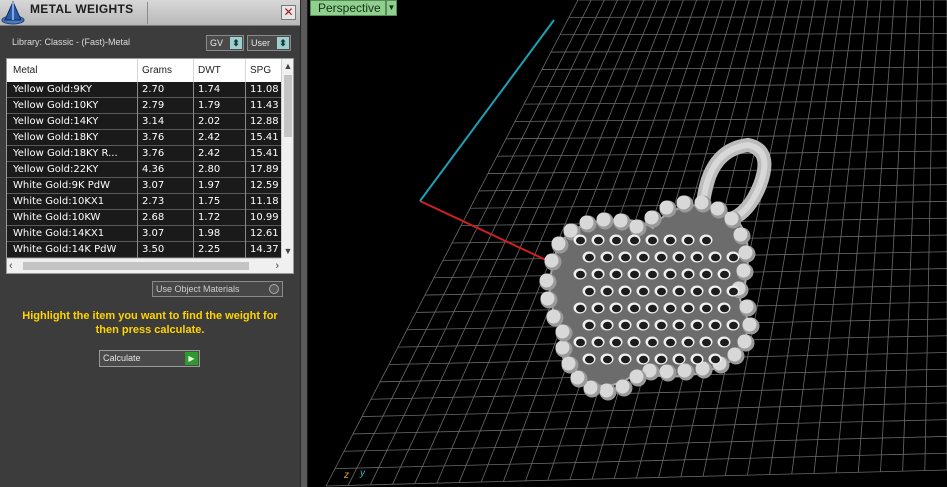 This screenshot has width=947, height=487. I want to click on vertical-scrollbar: ▲ ▼, so click(287, 158).